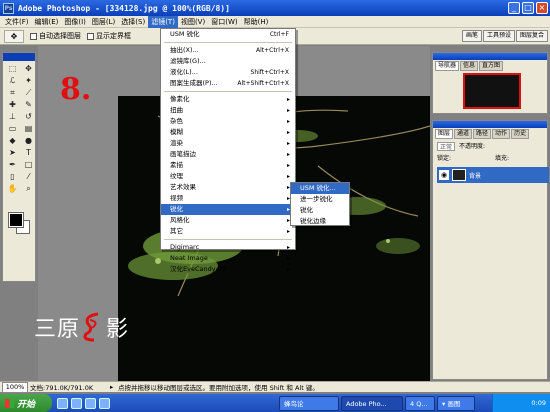 This screenshot has height=412, width=550. What do you see at coordinates (228, 50) in the screenshot?
I see `menu-item-extract: 抽出(X)... Alt+Ctrl+X` at bounding box center [228, 50].